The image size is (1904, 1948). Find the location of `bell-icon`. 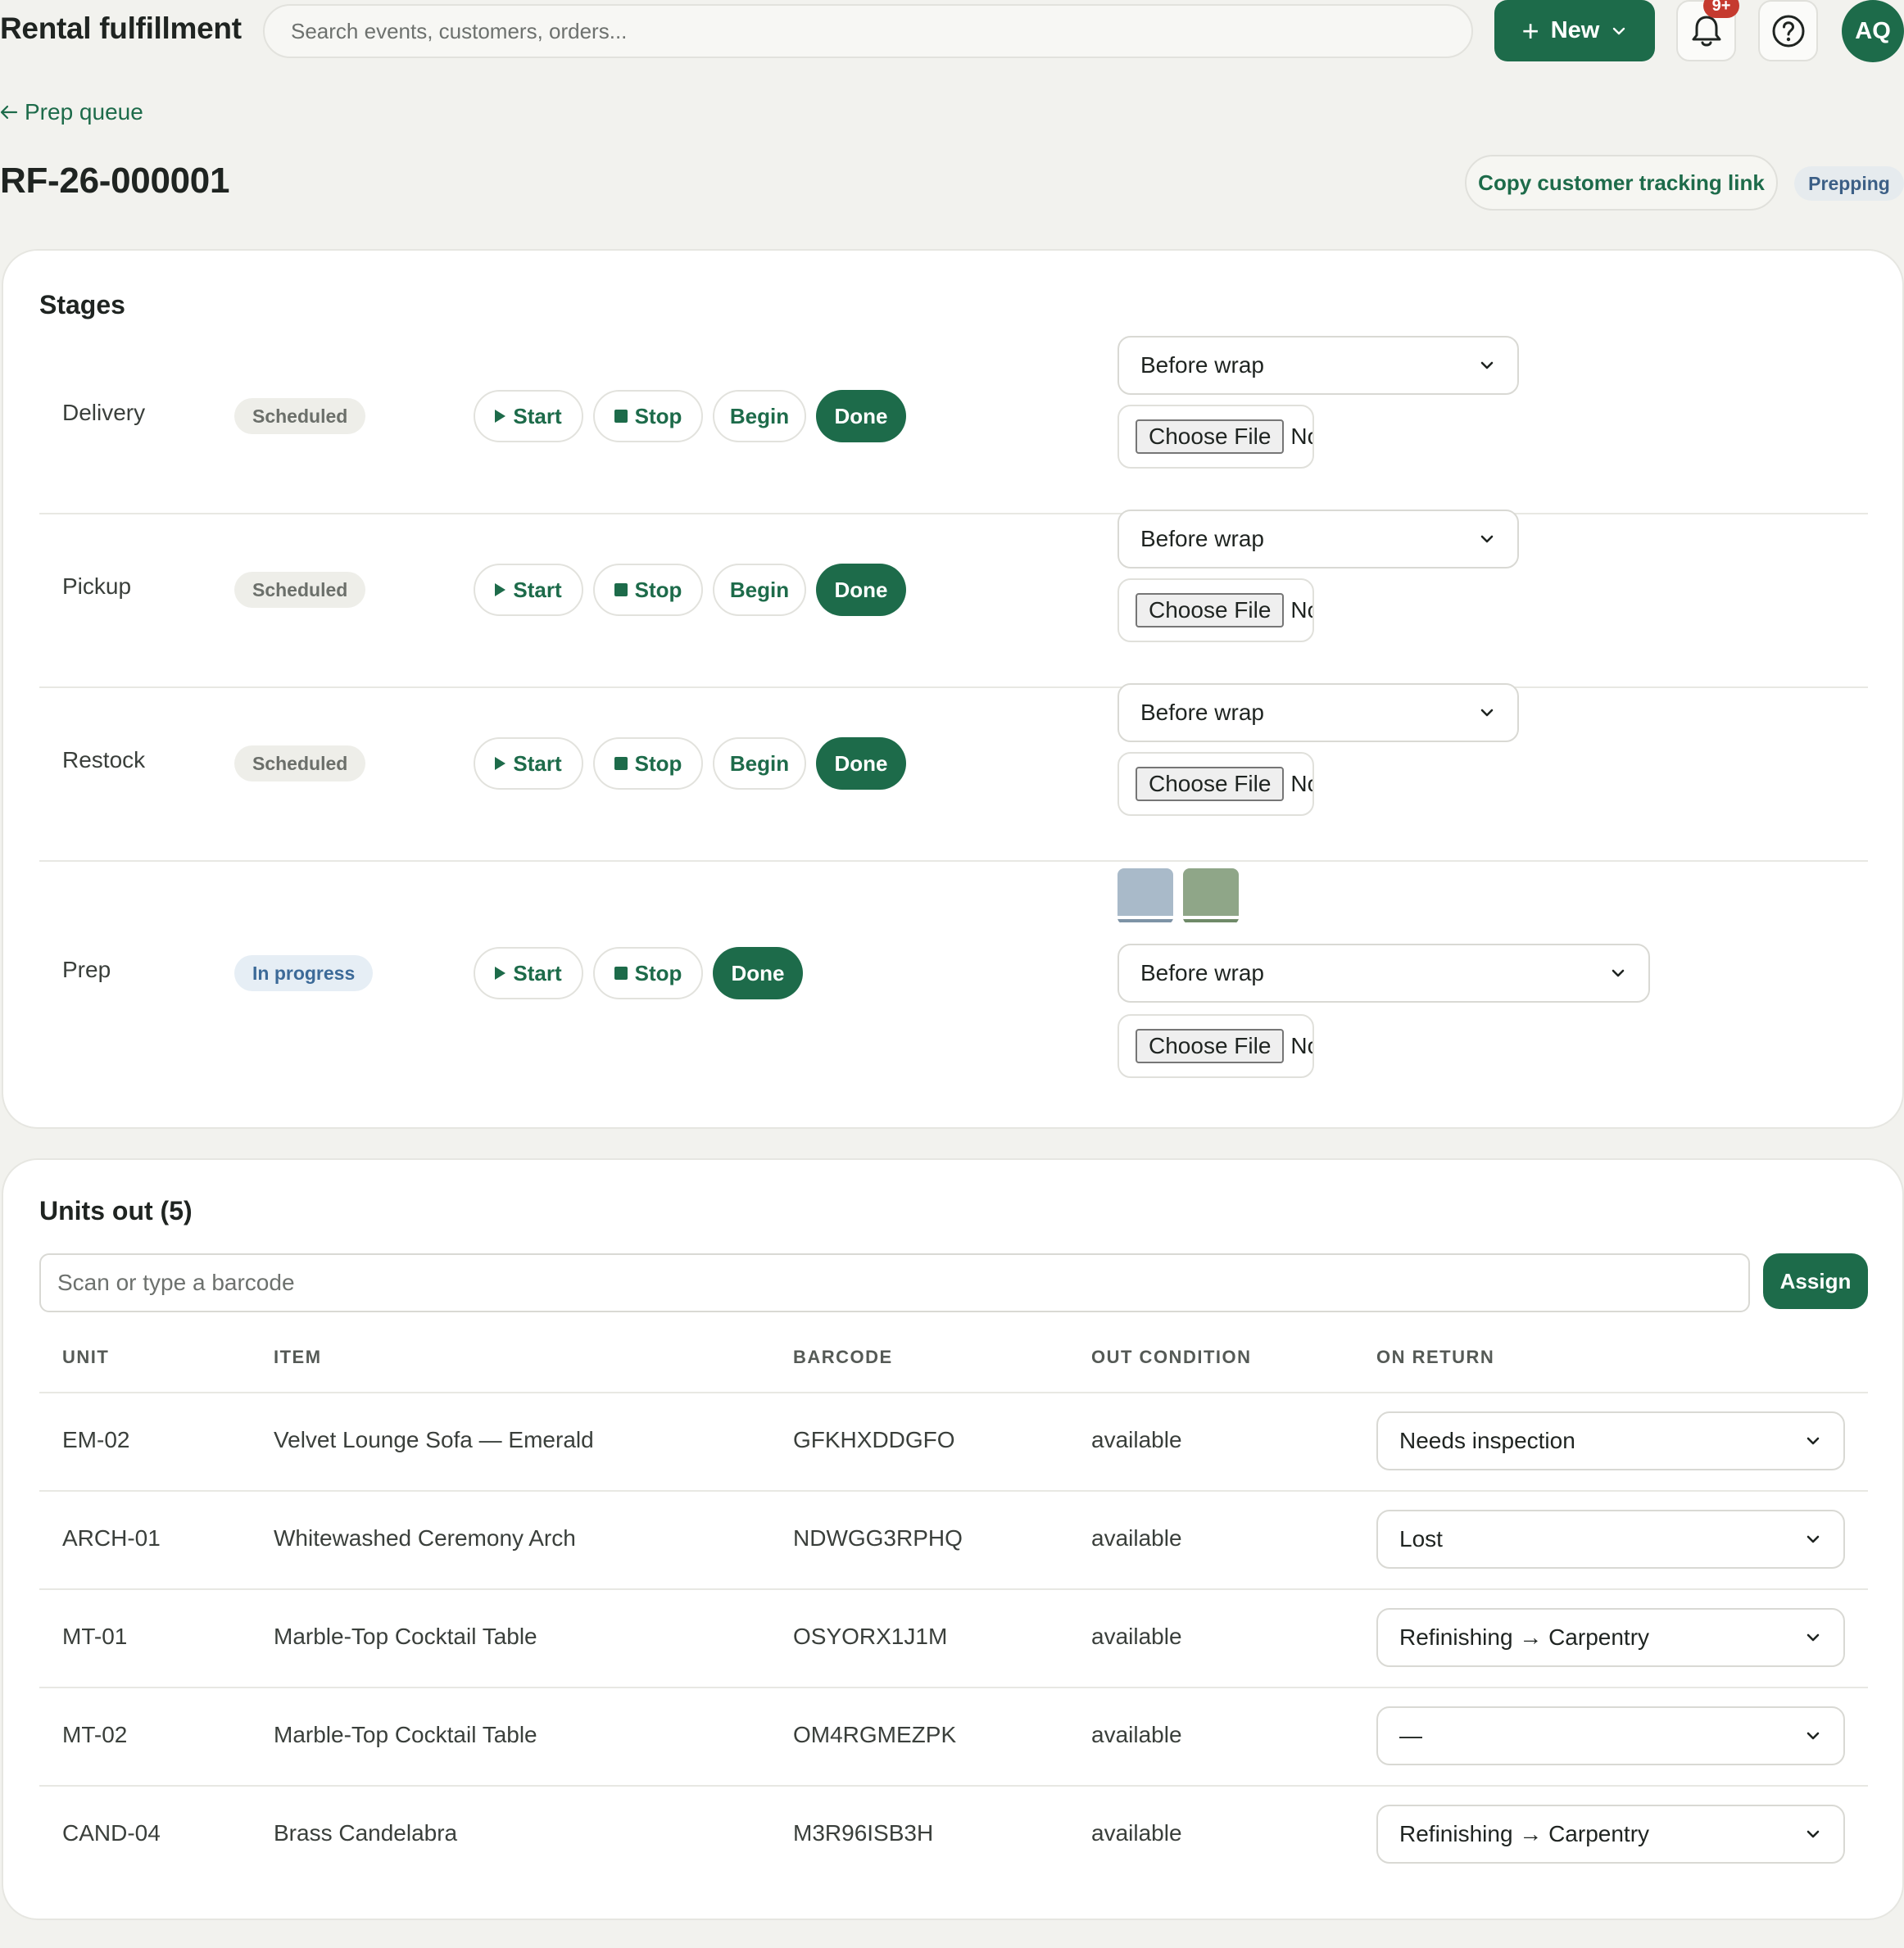

bell-icon is located at coordinates (1706, 31).